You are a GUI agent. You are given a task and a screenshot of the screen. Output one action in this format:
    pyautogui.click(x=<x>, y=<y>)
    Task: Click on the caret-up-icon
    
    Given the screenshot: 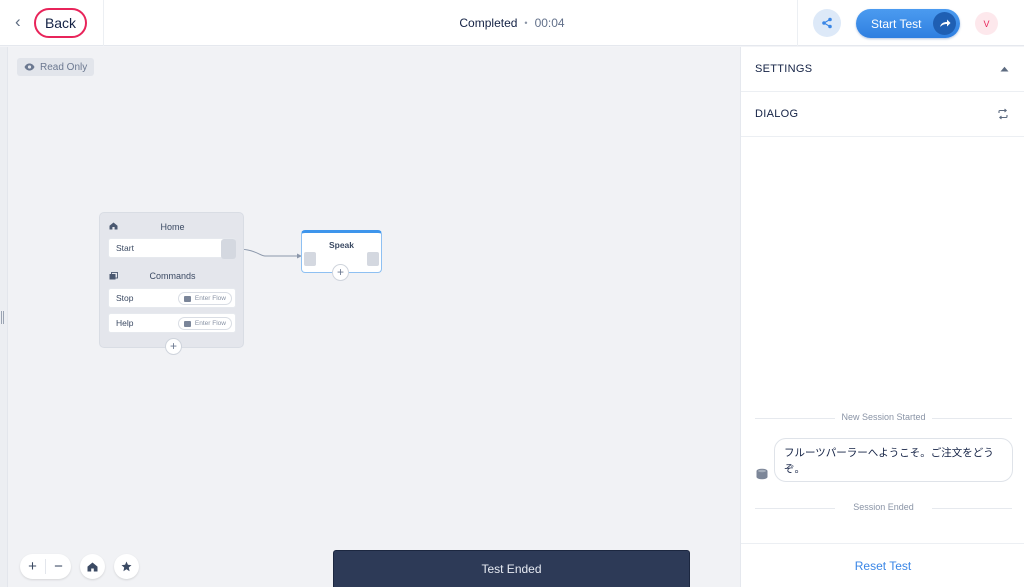 What is the action you would take?
    pyautogui.click(x=1004, y=69)
    